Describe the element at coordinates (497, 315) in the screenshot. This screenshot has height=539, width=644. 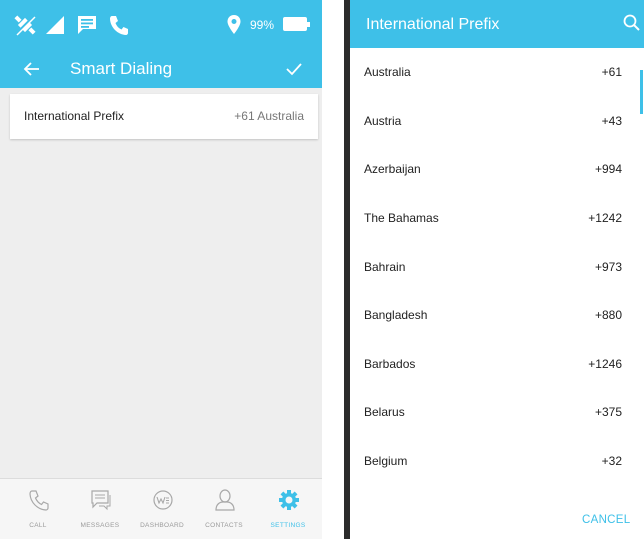
I see `list-item: Bangladesh +880` at that location.